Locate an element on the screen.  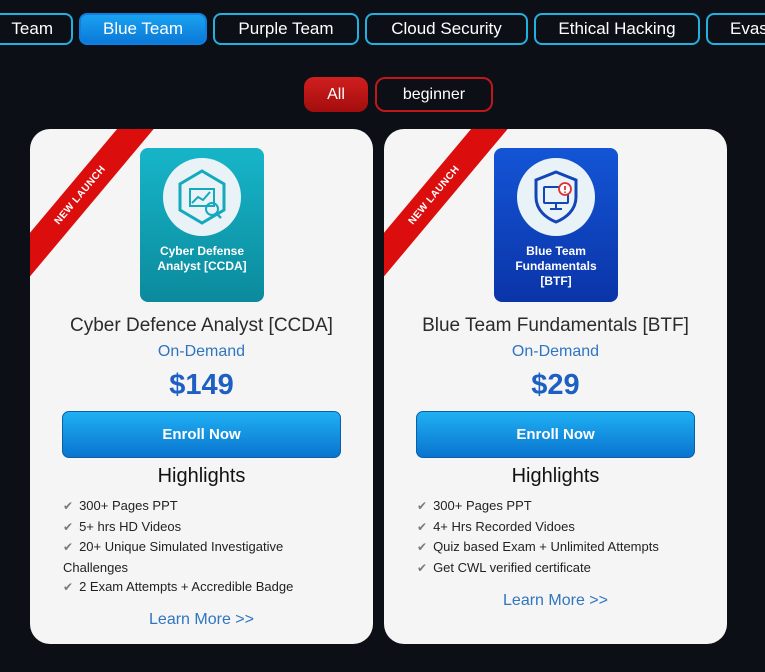
filter-beginner-button: beginner is located at coordinates (434, 94).